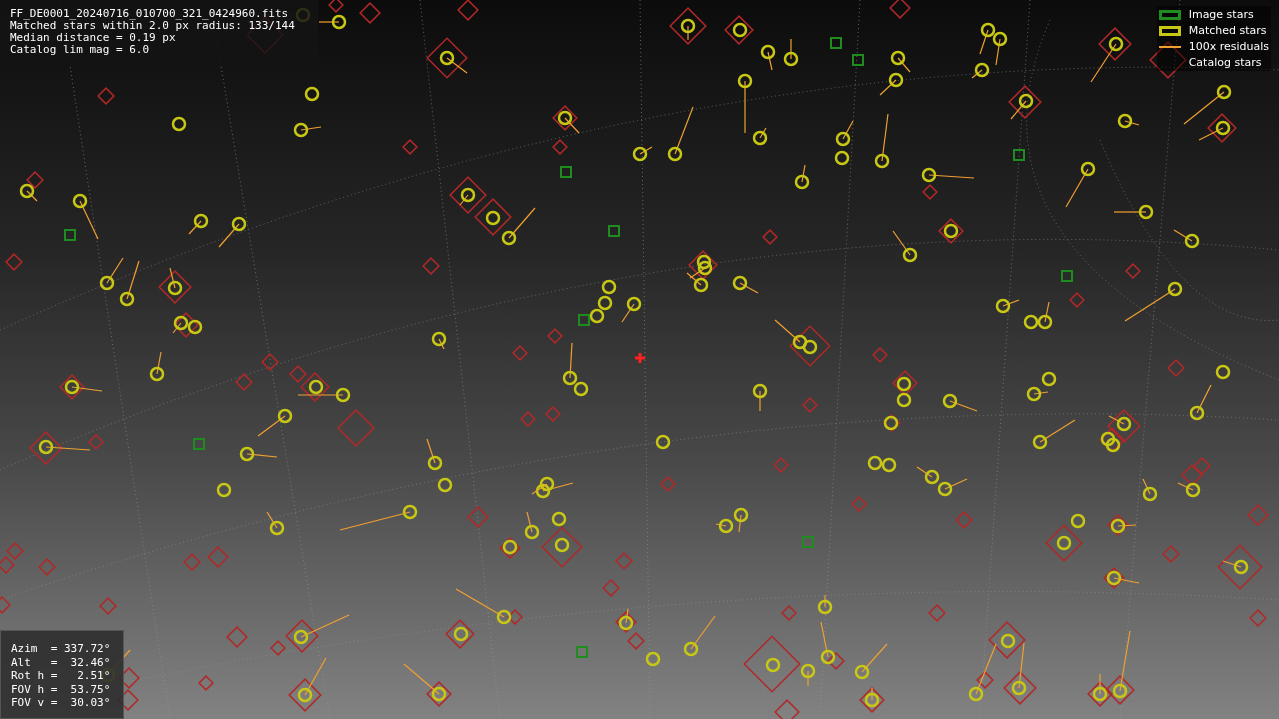 The width and height of the screenshot is (1279, 719). Describe the element at coordinates (1221, 14) in the screenshot. I see `legend-label: Image stars` at that location.